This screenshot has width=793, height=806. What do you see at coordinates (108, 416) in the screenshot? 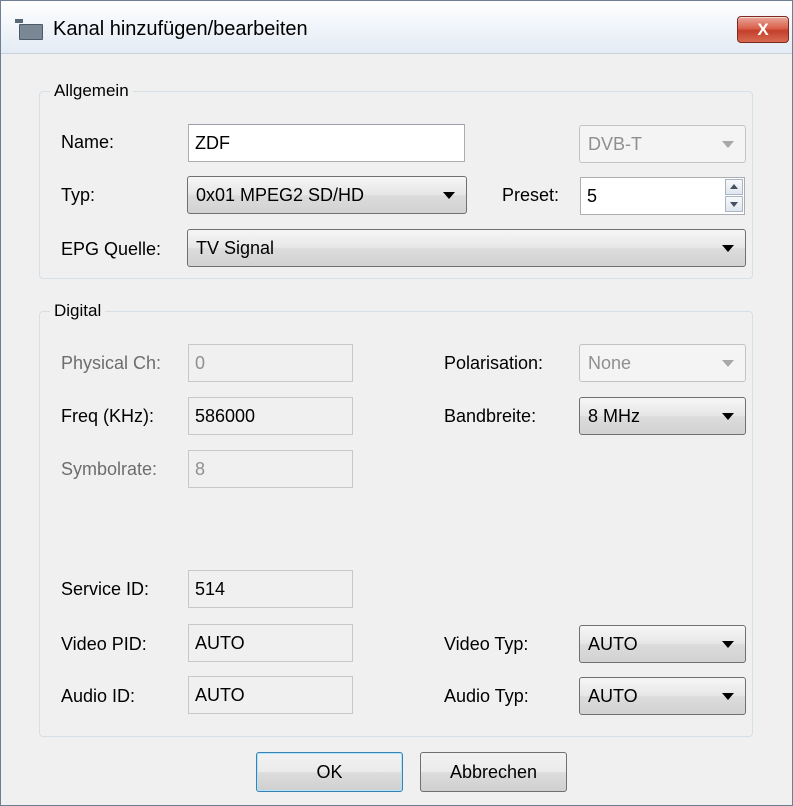
I see `freq-label: Freq (KHz):` at bounding box center [108, 416].